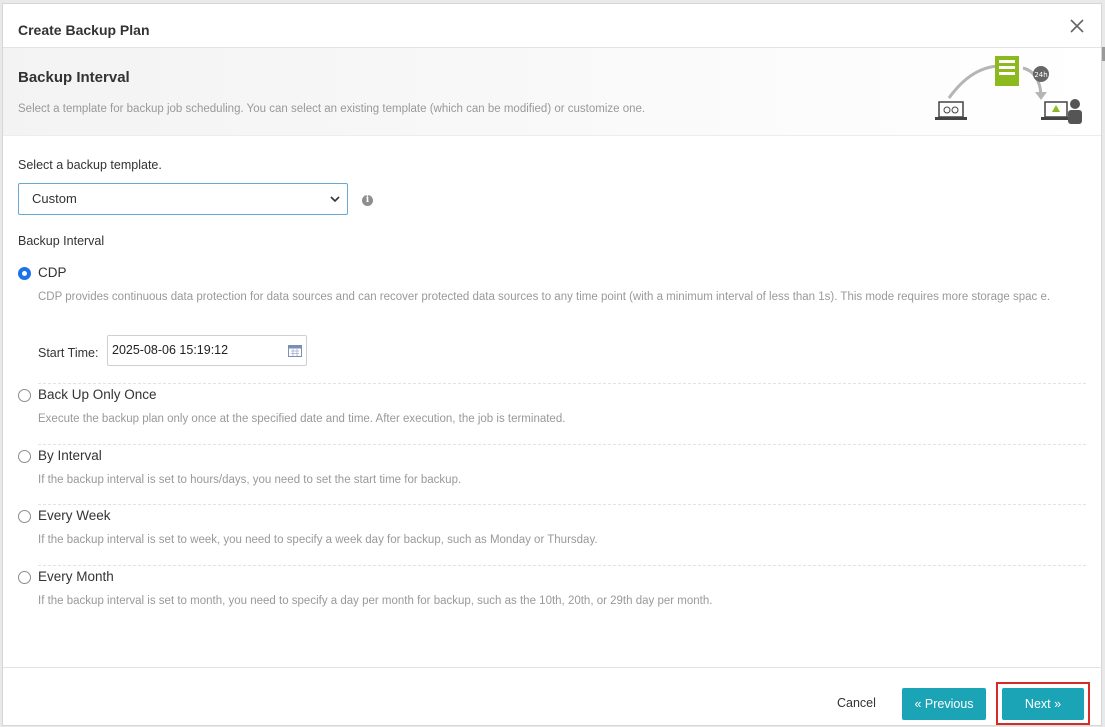 Image resolution: width=1105 pixels, height=727 pixels. What do you see at coordinates (552, 26) in the screenshot?
I see `dialog-titlebar: Create Backup Plan` at bounding box center [552, 26].